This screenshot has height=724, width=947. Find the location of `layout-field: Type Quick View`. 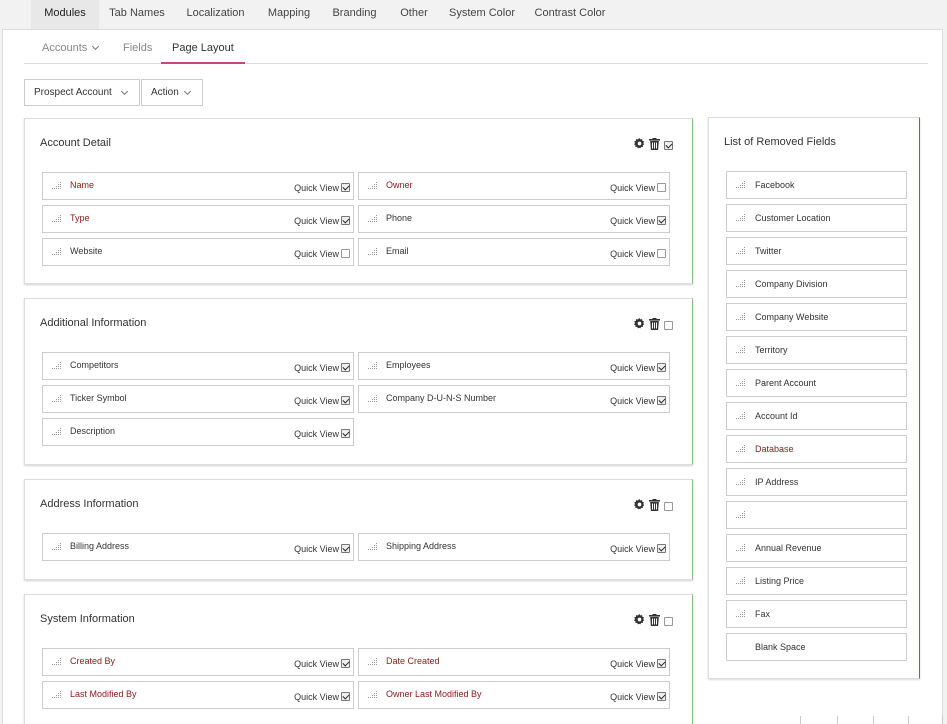

layout-field: Type Quick View is located at coordinates (198, 219).